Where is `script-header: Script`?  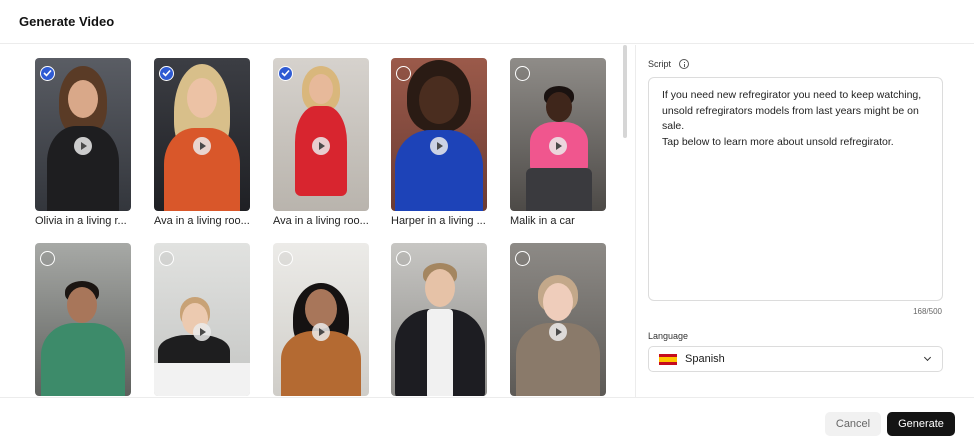
script-header: Script is located at coordinates (669, 64).